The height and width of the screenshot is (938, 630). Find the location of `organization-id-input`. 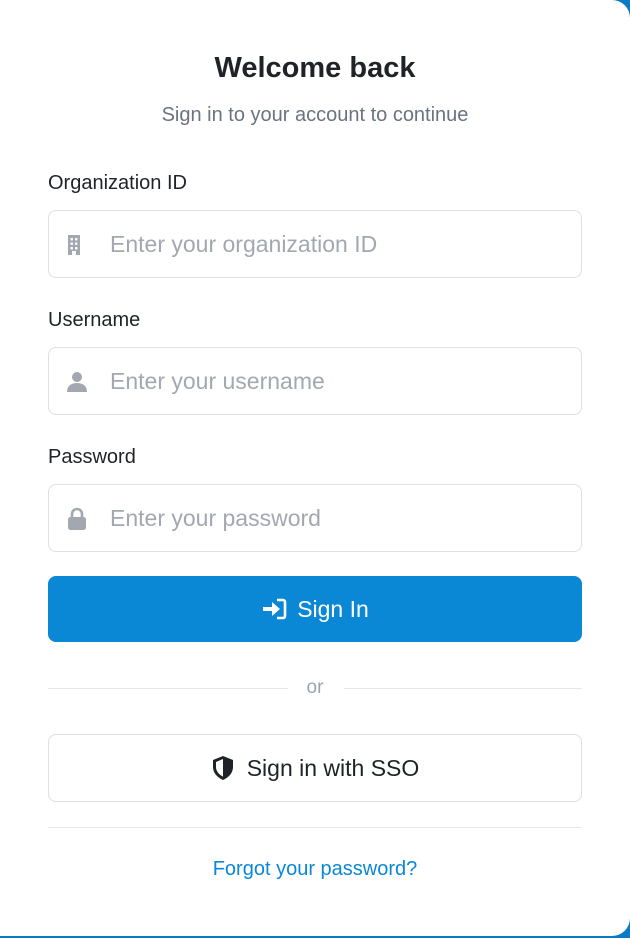

organization-id-input is located at coordinates (340, 244).